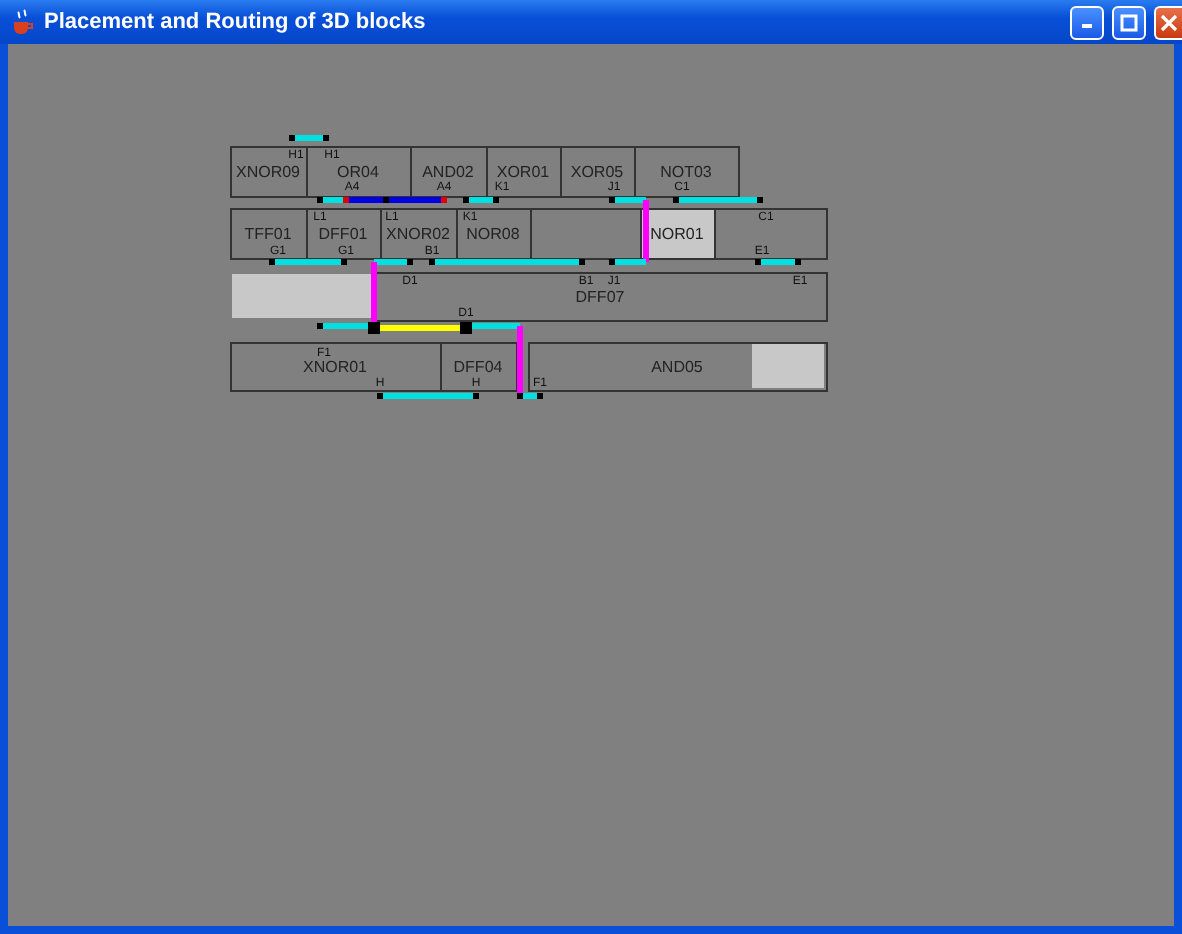 The width and height of the screenshot is (1182, 934). What do you see at coordinates (358, 172) in the screenshot?
I see `block-label: OR04` at bounding box center [358, 172].